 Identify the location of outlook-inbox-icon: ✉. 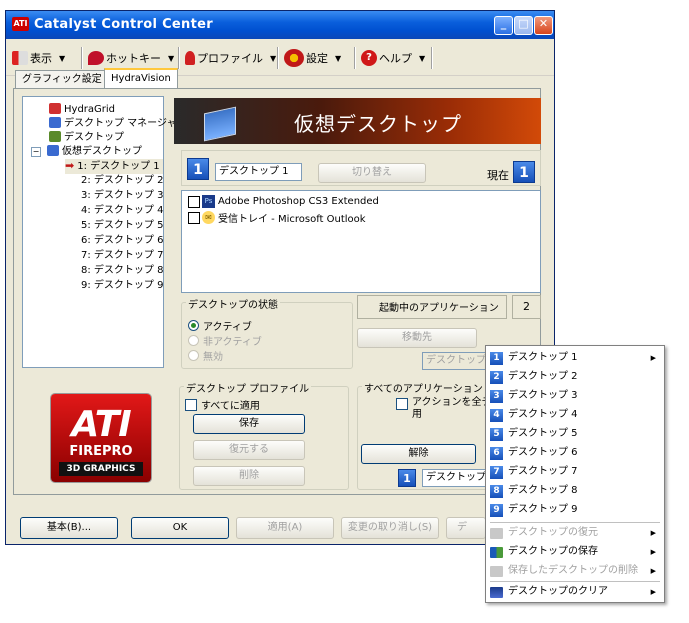
(208, 217).